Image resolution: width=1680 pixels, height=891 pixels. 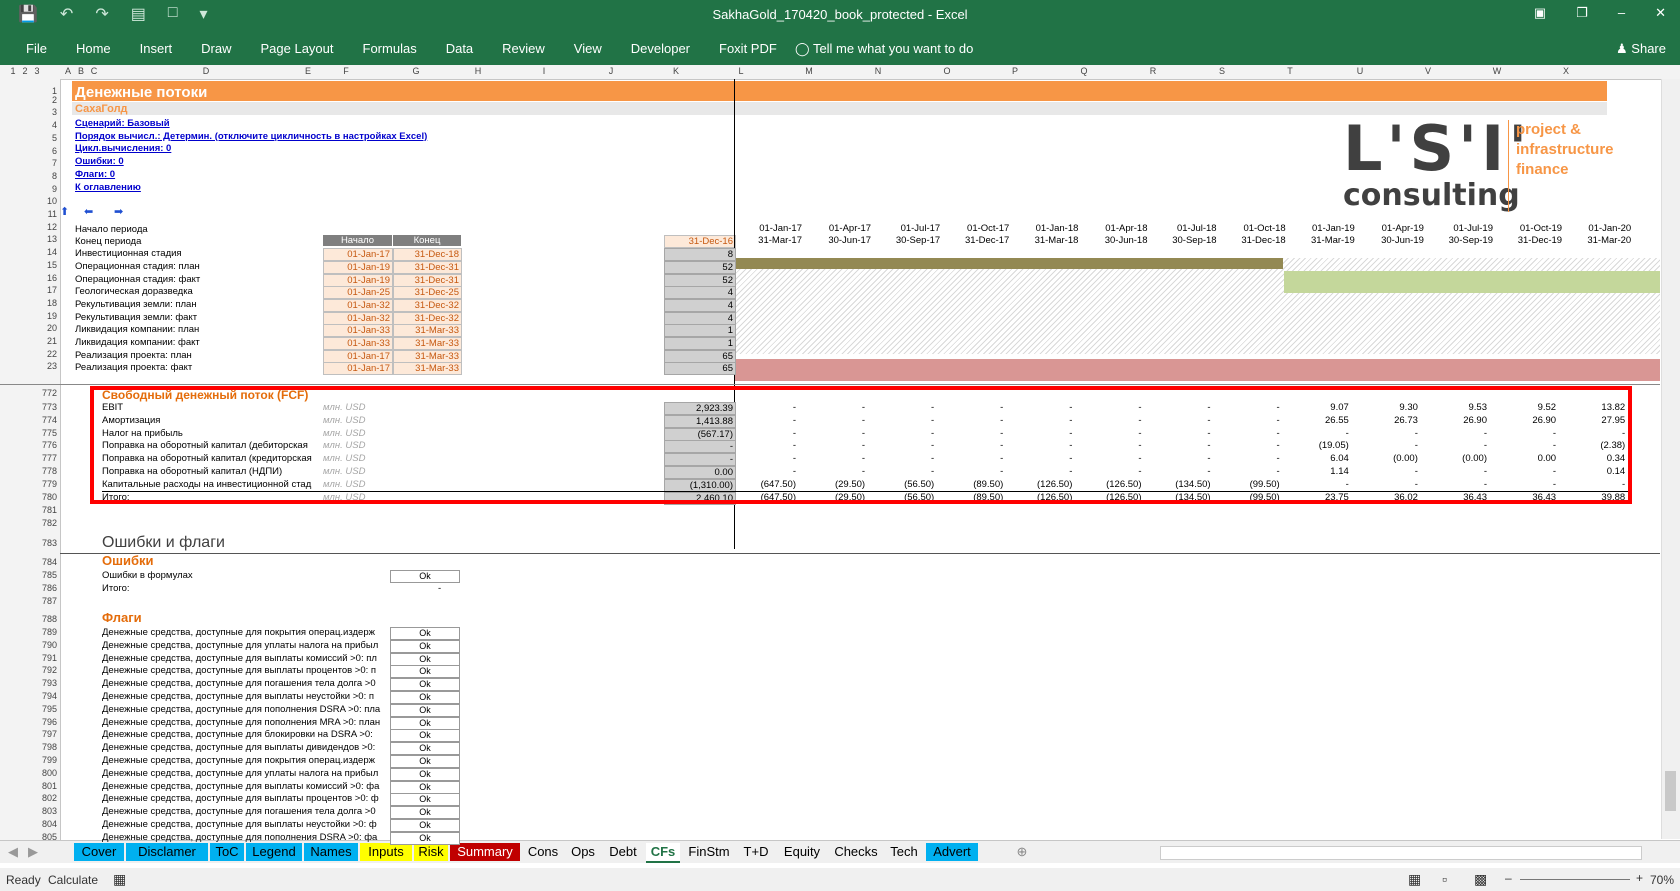 I want to click on column-header-P: P, so click(x=1015, y=71).